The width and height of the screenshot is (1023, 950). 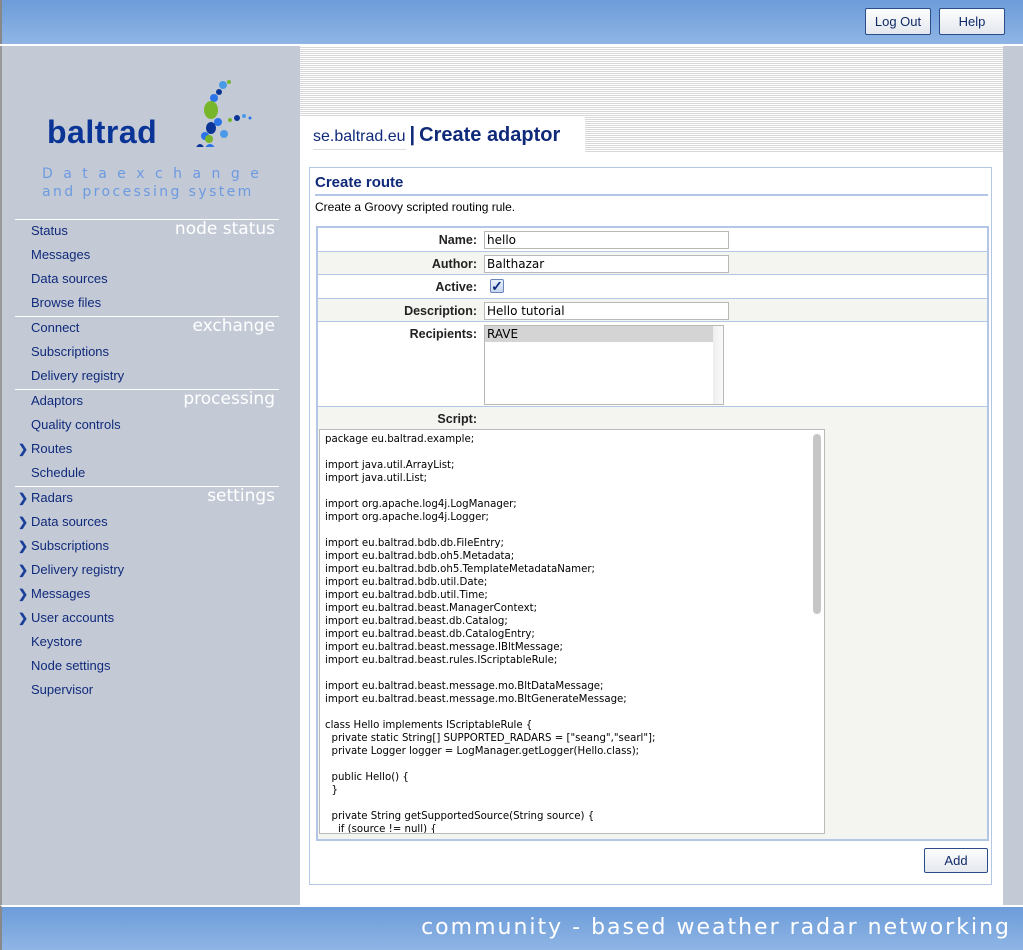 What do you see at coordinates (898, 21) in the screenshot?
I see `logout-button: Log Out` at bounding box center [898, 21].